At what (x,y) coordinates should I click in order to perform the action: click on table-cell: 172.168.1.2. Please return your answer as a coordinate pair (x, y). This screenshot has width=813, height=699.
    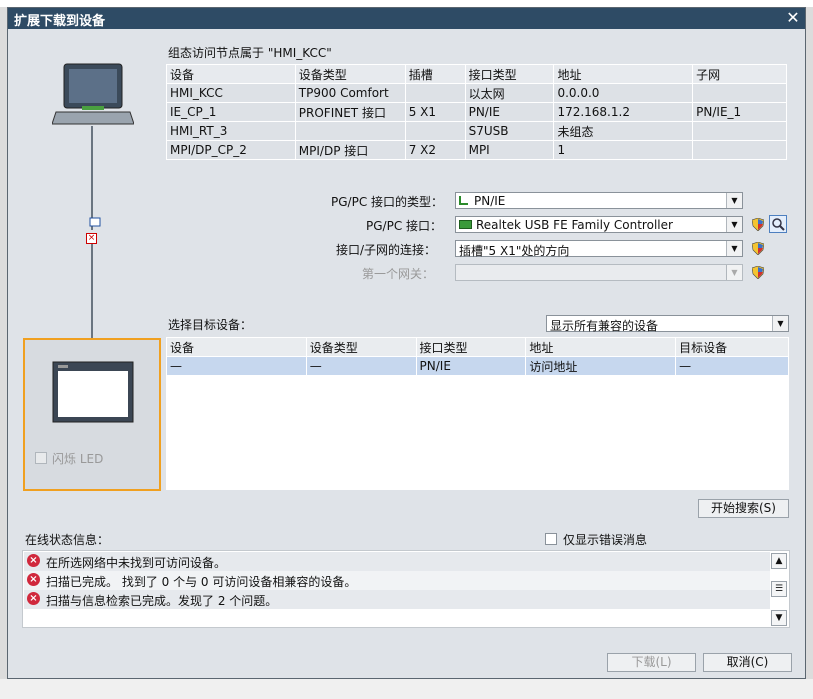
    Looking at the image, I should click on (623, 112).